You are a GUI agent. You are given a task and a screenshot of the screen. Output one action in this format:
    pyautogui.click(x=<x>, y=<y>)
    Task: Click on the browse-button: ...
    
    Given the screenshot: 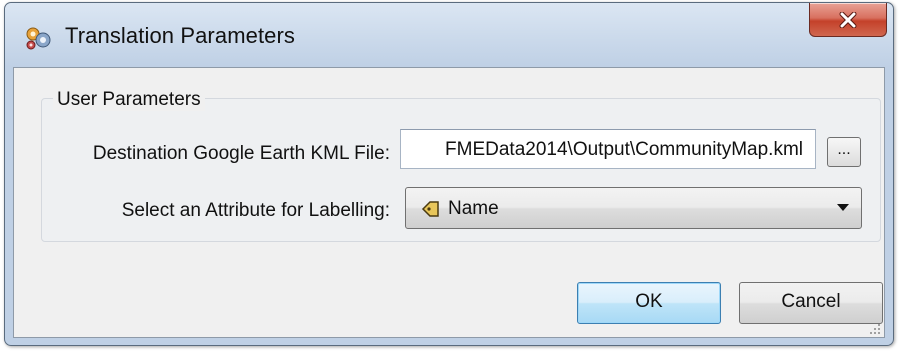 What is the action you would take?
    pyautogui.click(x=844, y=152)
    